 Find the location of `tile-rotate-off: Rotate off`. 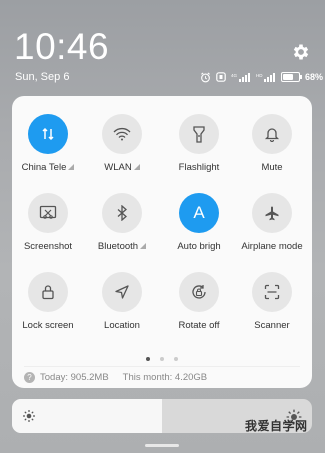

tile-rotate-off: Rotate off is located at coordinates (199, 301).